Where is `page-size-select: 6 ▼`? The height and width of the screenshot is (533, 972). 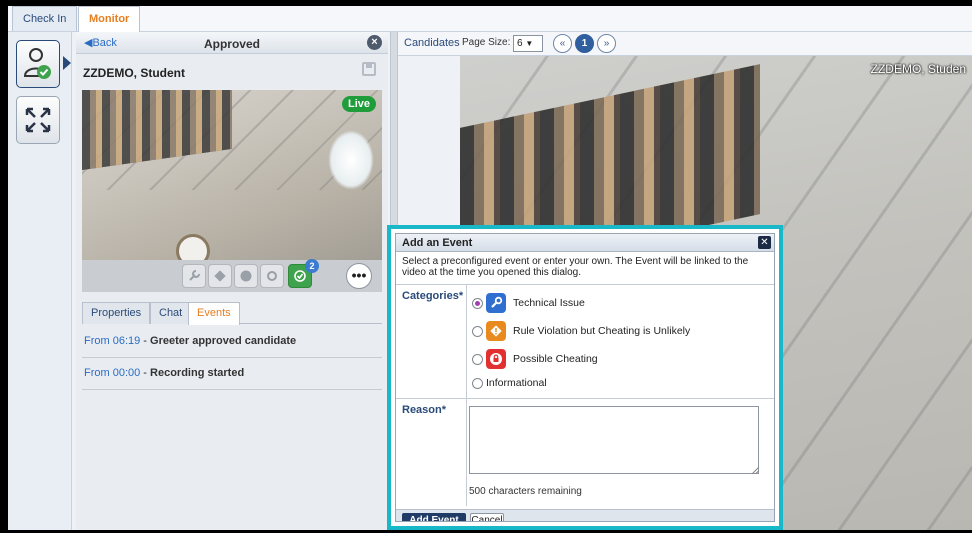
page-size-select: 6 ▼ is located at coordinates (528, 43).